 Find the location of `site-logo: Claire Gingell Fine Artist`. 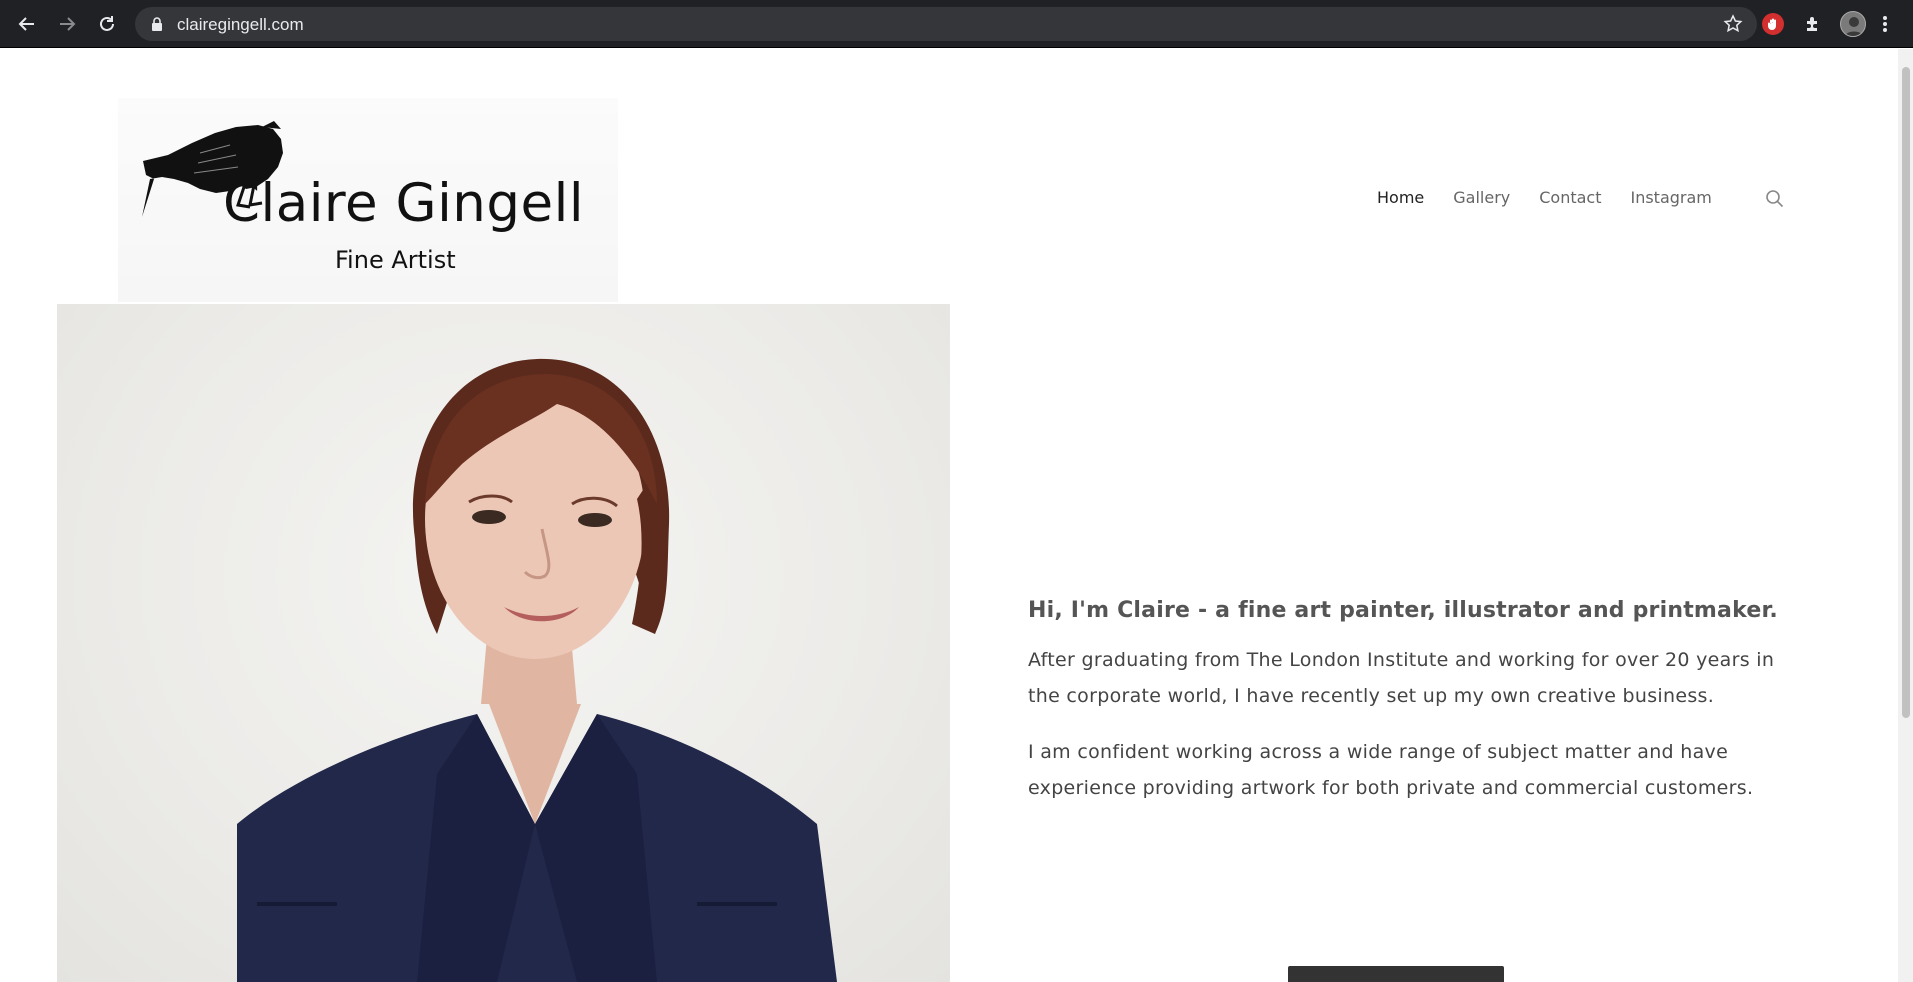

site-logo: Claire Gingell Fine Artist is located at coordinates (368, 200).